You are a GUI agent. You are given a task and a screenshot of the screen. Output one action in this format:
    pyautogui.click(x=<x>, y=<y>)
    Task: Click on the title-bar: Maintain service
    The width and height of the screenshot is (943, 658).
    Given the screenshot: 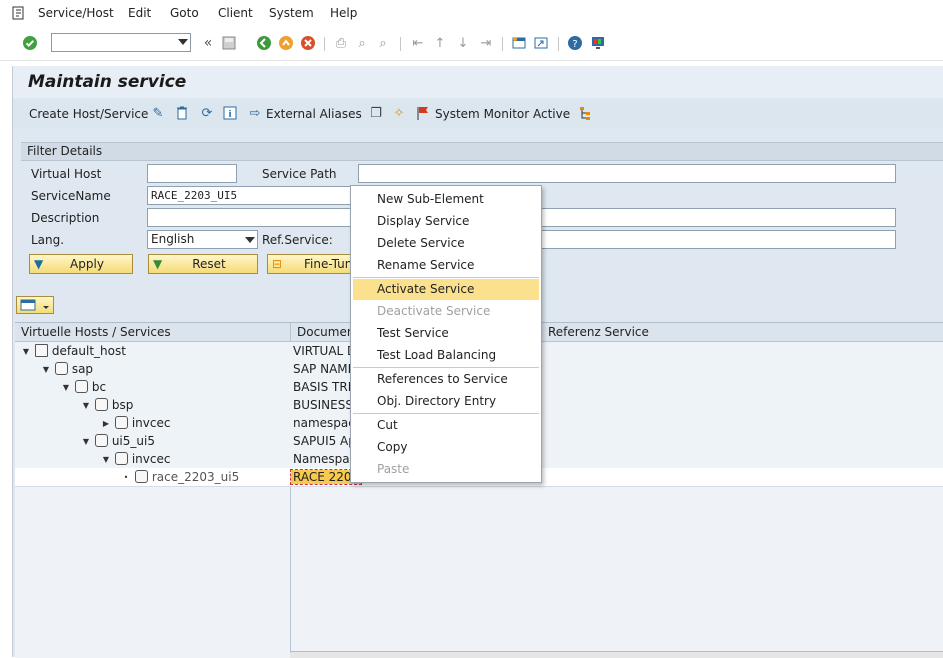 What is the action you would take?
    pyautogui.click(x=478, y=82)
    